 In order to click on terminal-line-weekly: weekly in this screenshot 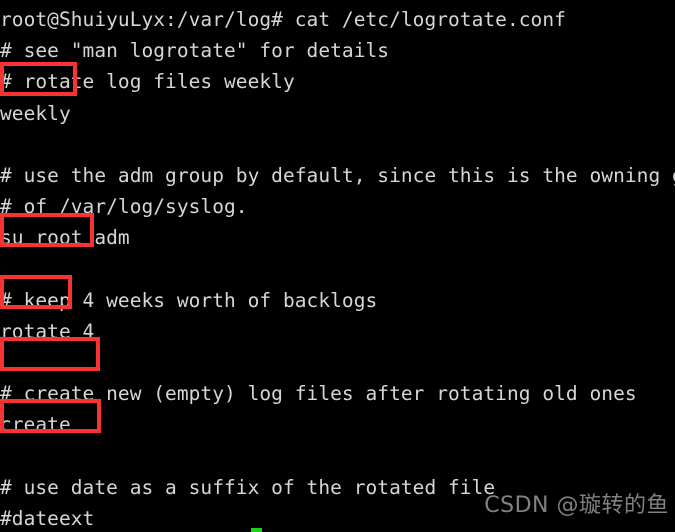, I will do `click(35, 113)`.